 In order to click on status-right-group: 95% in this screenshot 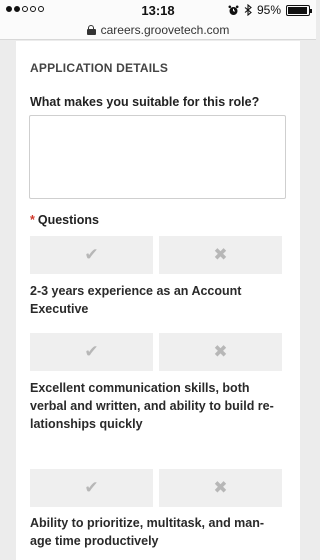, I will do `click(270, 10)`.